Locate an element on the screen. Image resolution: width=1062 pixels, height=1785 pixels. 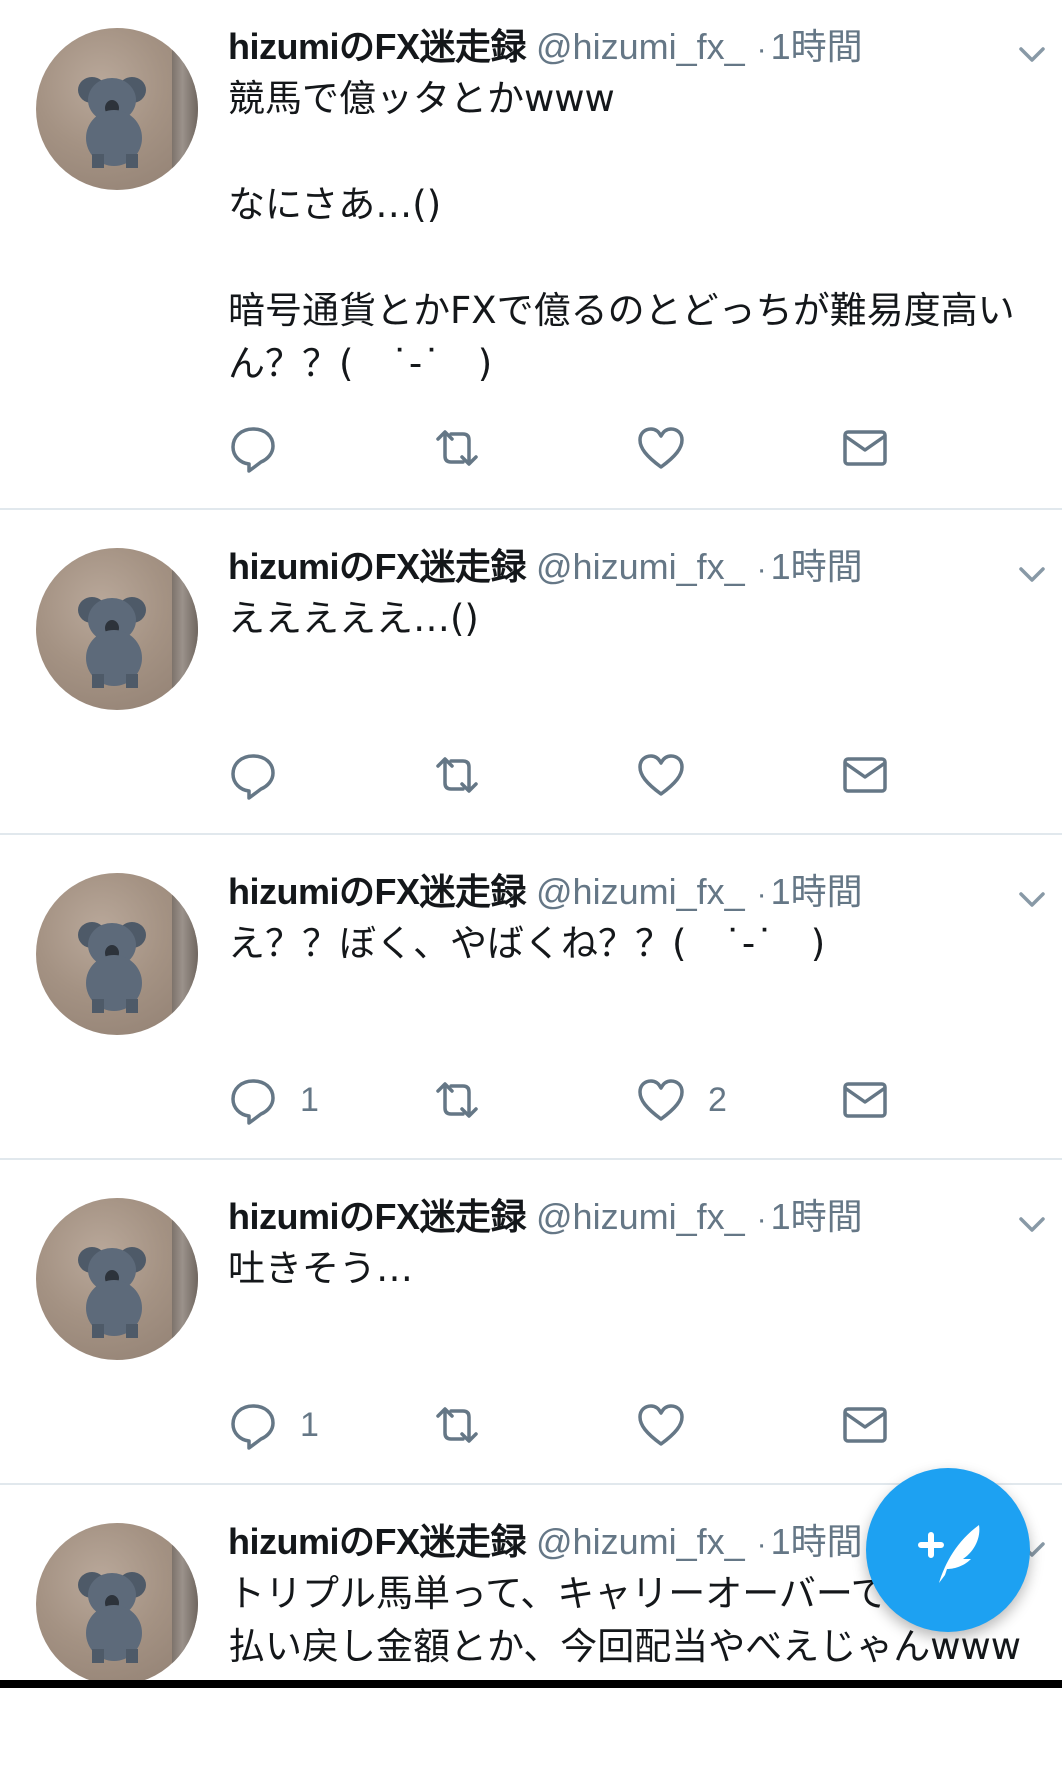
bottom-edge is located at coordinates (531, 1684).